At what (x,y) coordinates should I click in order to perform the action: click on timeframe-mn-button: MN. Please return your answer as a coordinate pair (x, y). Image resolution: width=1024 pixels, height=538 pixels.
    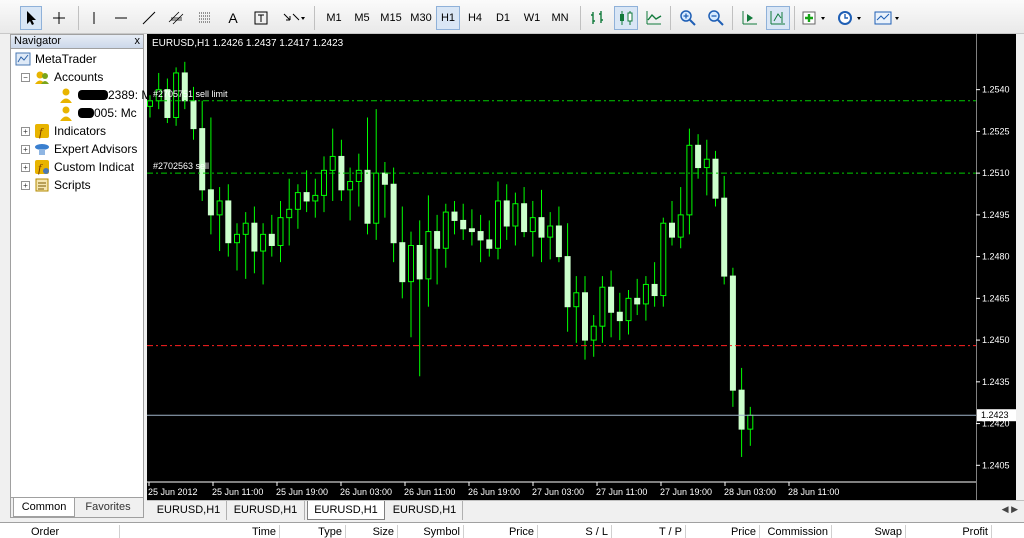
    Looking at the image, I should click on (560, 18).